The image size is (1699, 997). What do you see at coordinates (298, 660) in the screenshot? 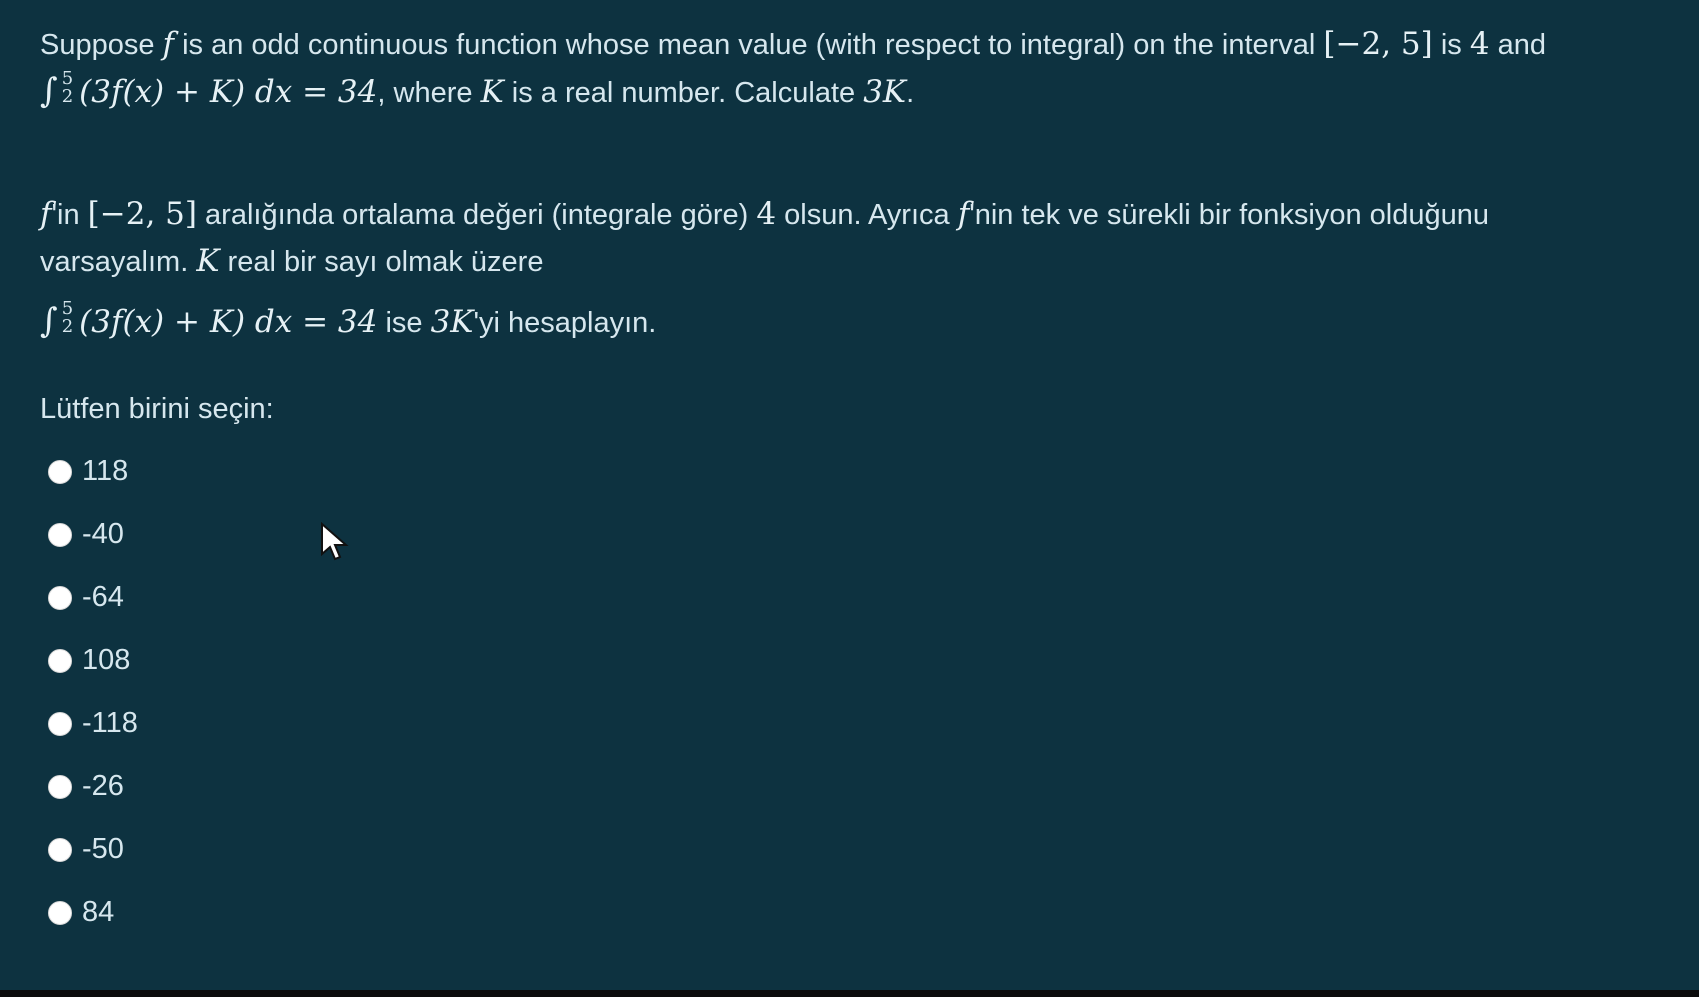
I see `answer-option-4: 108` at bounding box center [298, 660].